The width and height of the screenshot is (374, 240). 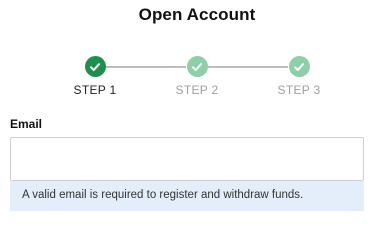 What do you see at coordinates (197, 90) in the screenshot?
I see `step-label: STEP 2` at bounding box center [197, 90].